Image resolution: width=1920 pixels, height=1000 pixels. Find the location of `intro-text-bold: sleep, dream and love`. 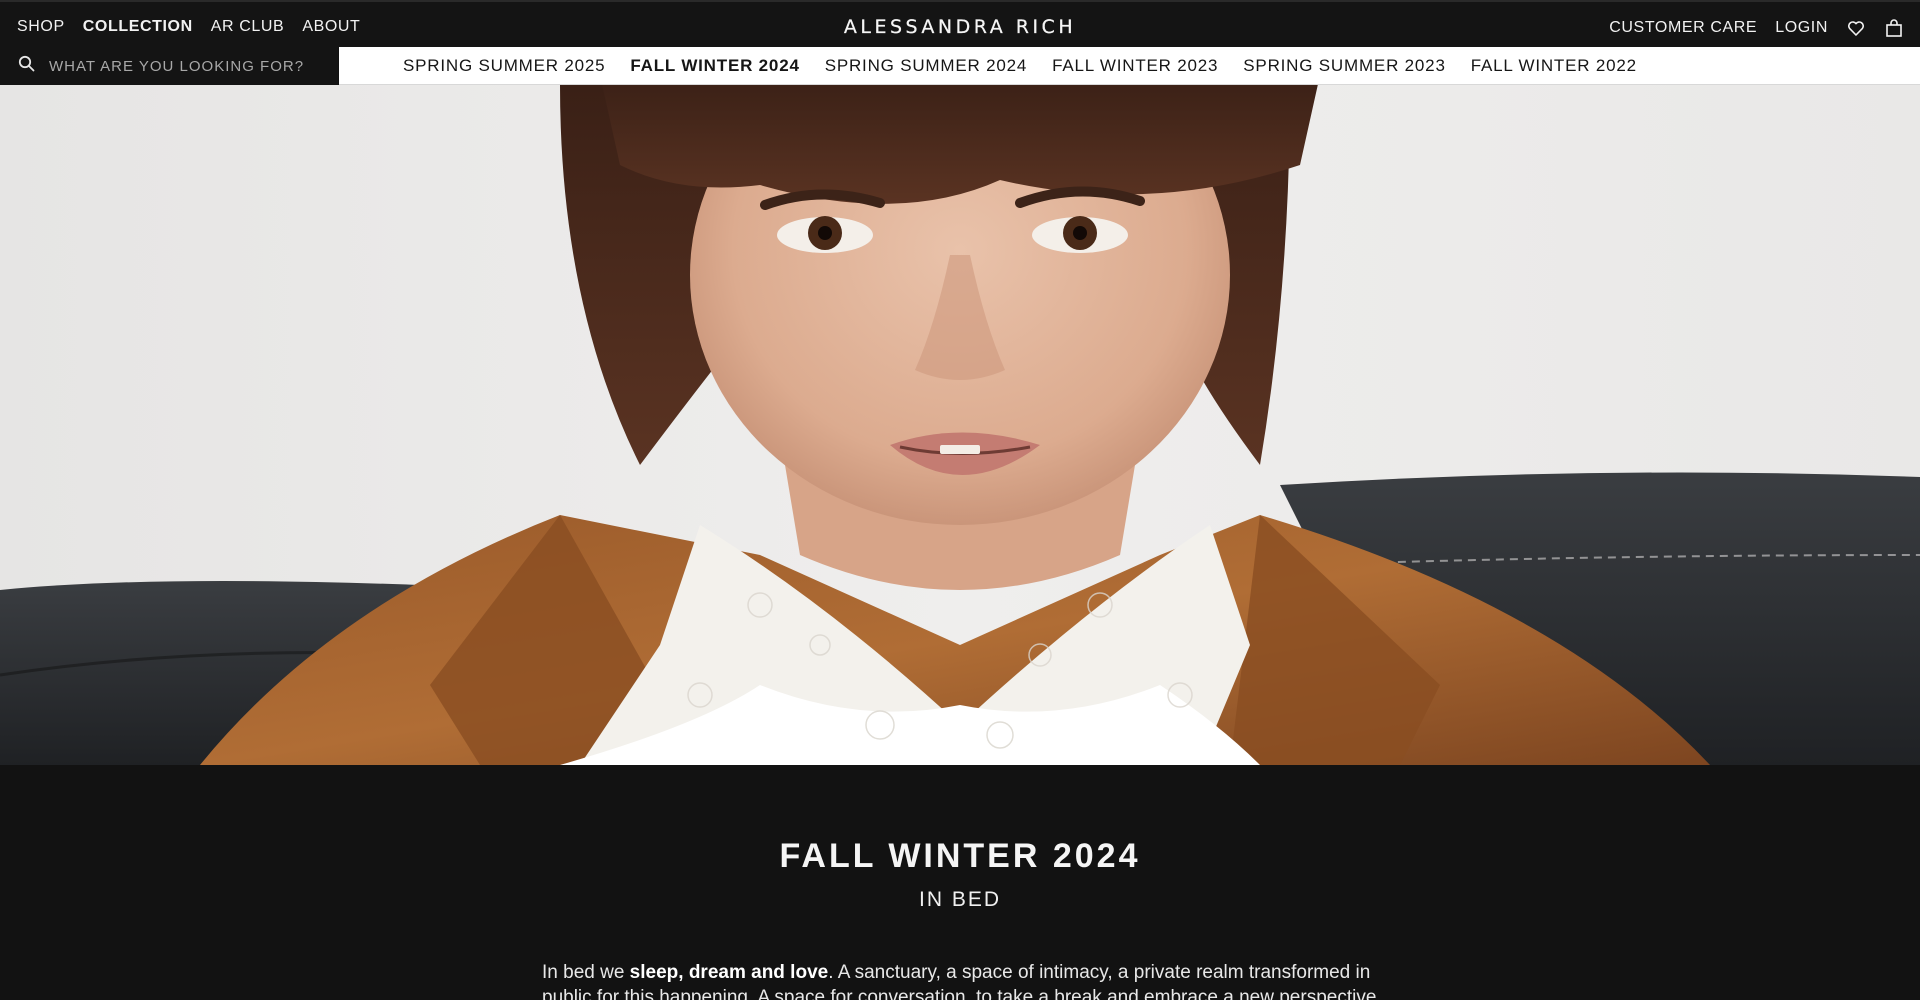

intro-text-bold: sleep, dream and love is located at coordinates (729, 972).